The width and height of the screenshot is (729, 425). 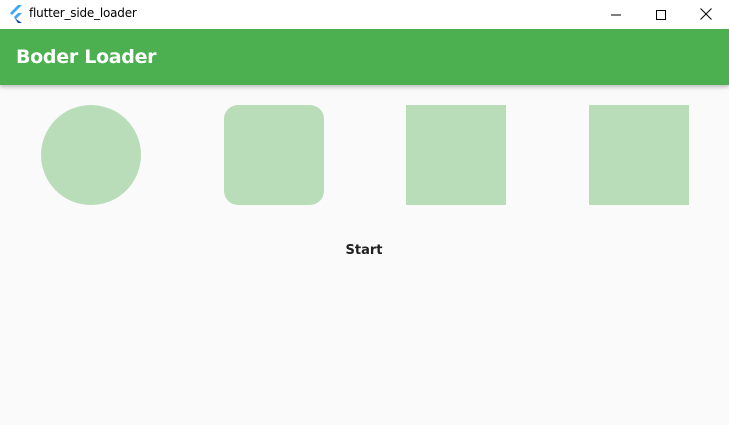 I want to click on title-bar: flutter_side_loader, so click(x=364, y=14).